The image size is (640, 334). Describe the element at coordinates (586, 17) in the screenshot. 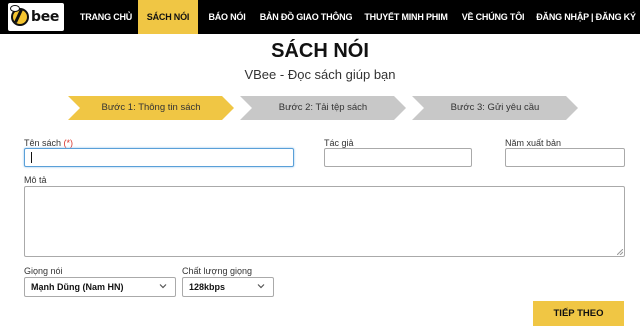

I see `nav-item-dang-nhap-dang-ky: ĐĂNG NHẬP | ĐĂNG KÝ` at that location.